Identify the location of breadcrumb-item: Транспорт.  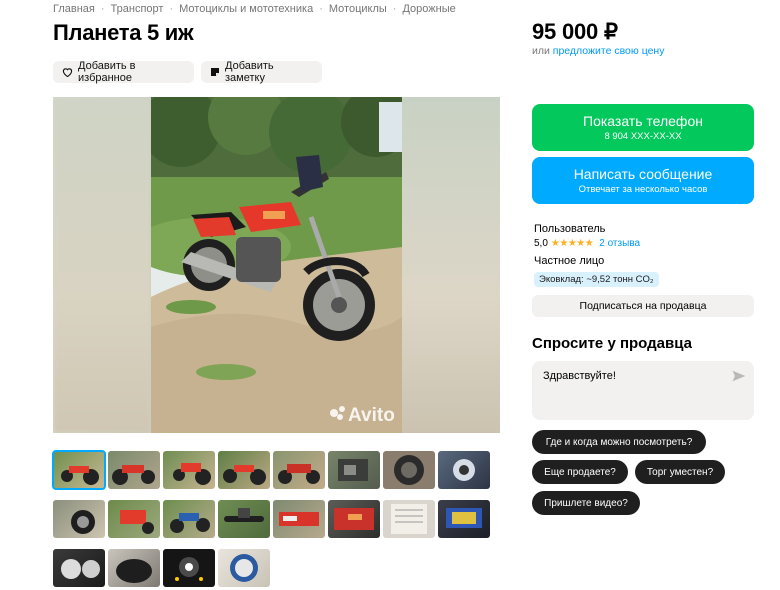
(137, 9).